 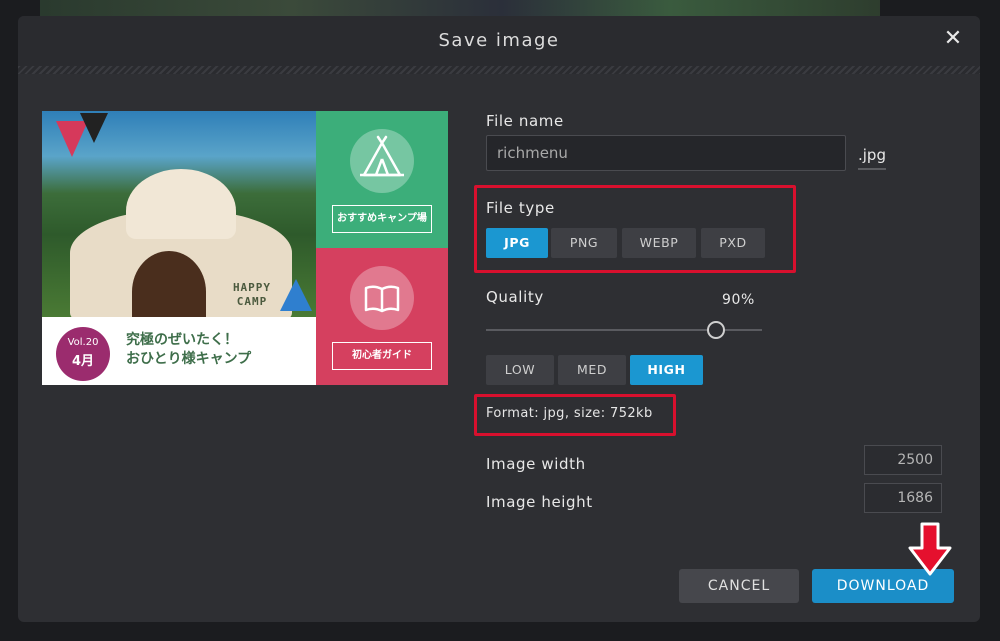 I want to click on quality-high-button: HIGH, so click(x=666, y=370).